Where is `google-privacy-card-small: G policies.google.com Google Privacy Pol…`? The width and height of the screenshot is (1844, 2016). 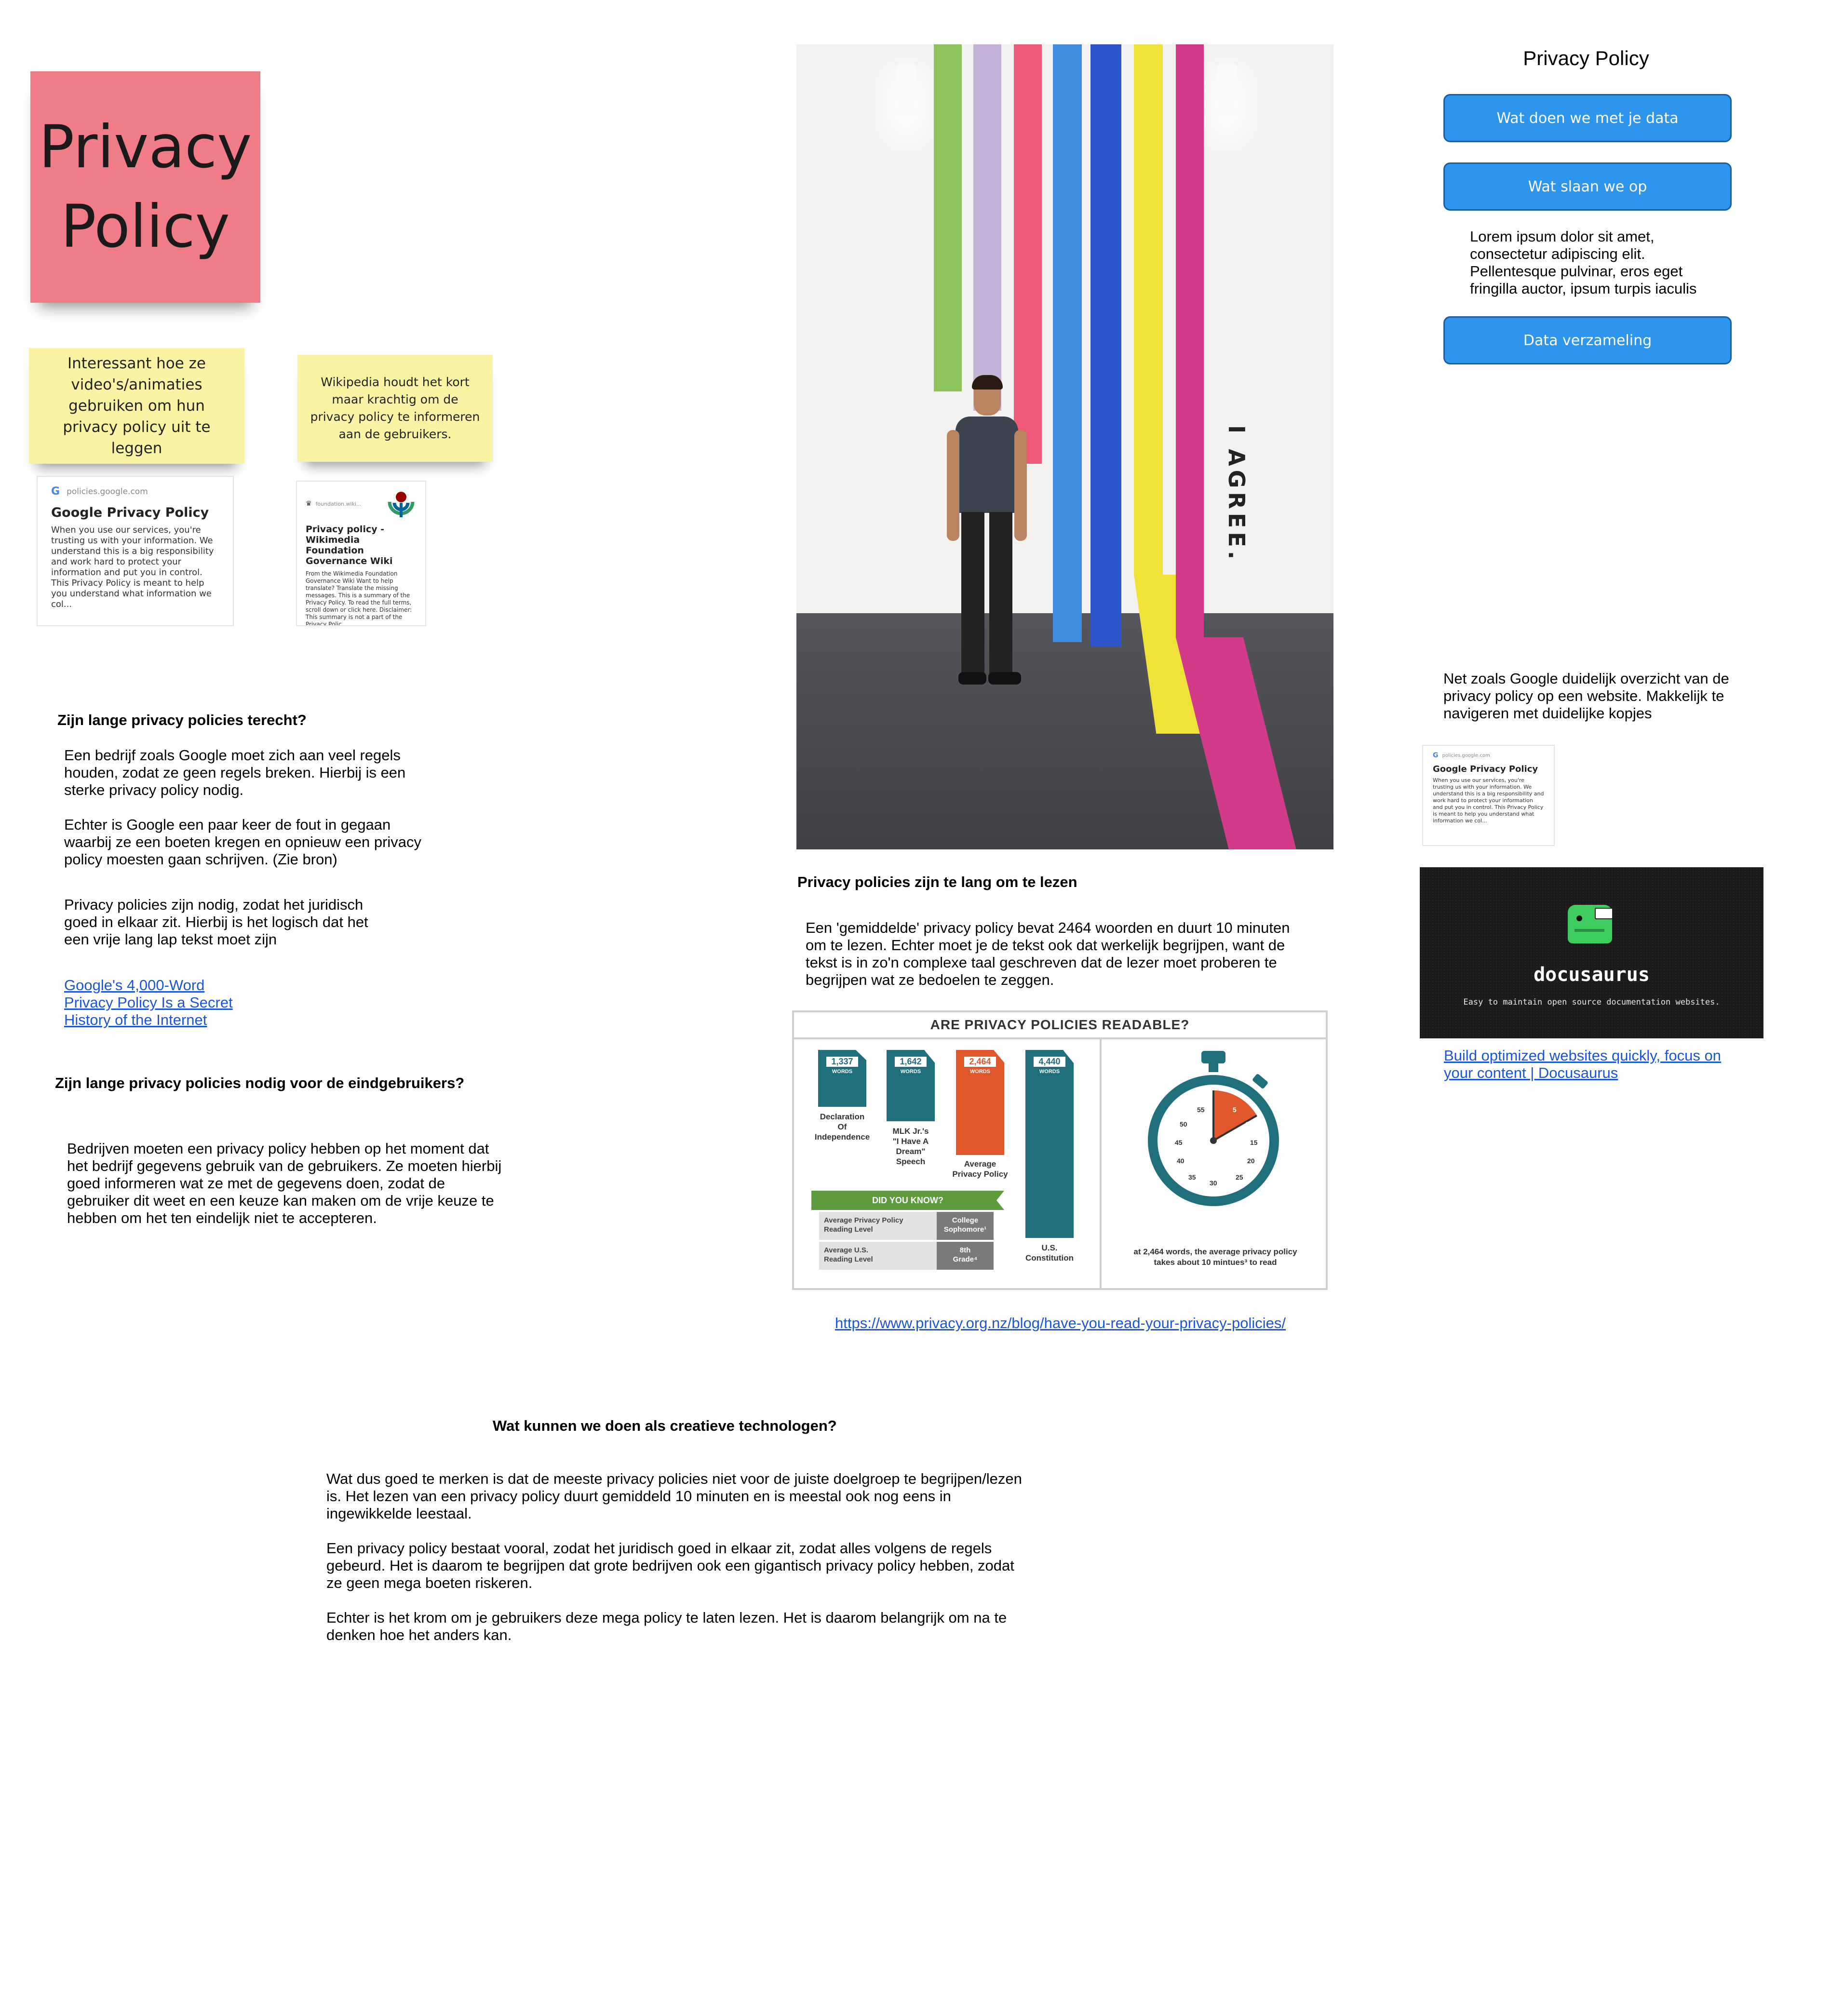
google-privacy-card-small: G policies.google.com Google Privacy Pol… is located at coordinates (1488, 795).